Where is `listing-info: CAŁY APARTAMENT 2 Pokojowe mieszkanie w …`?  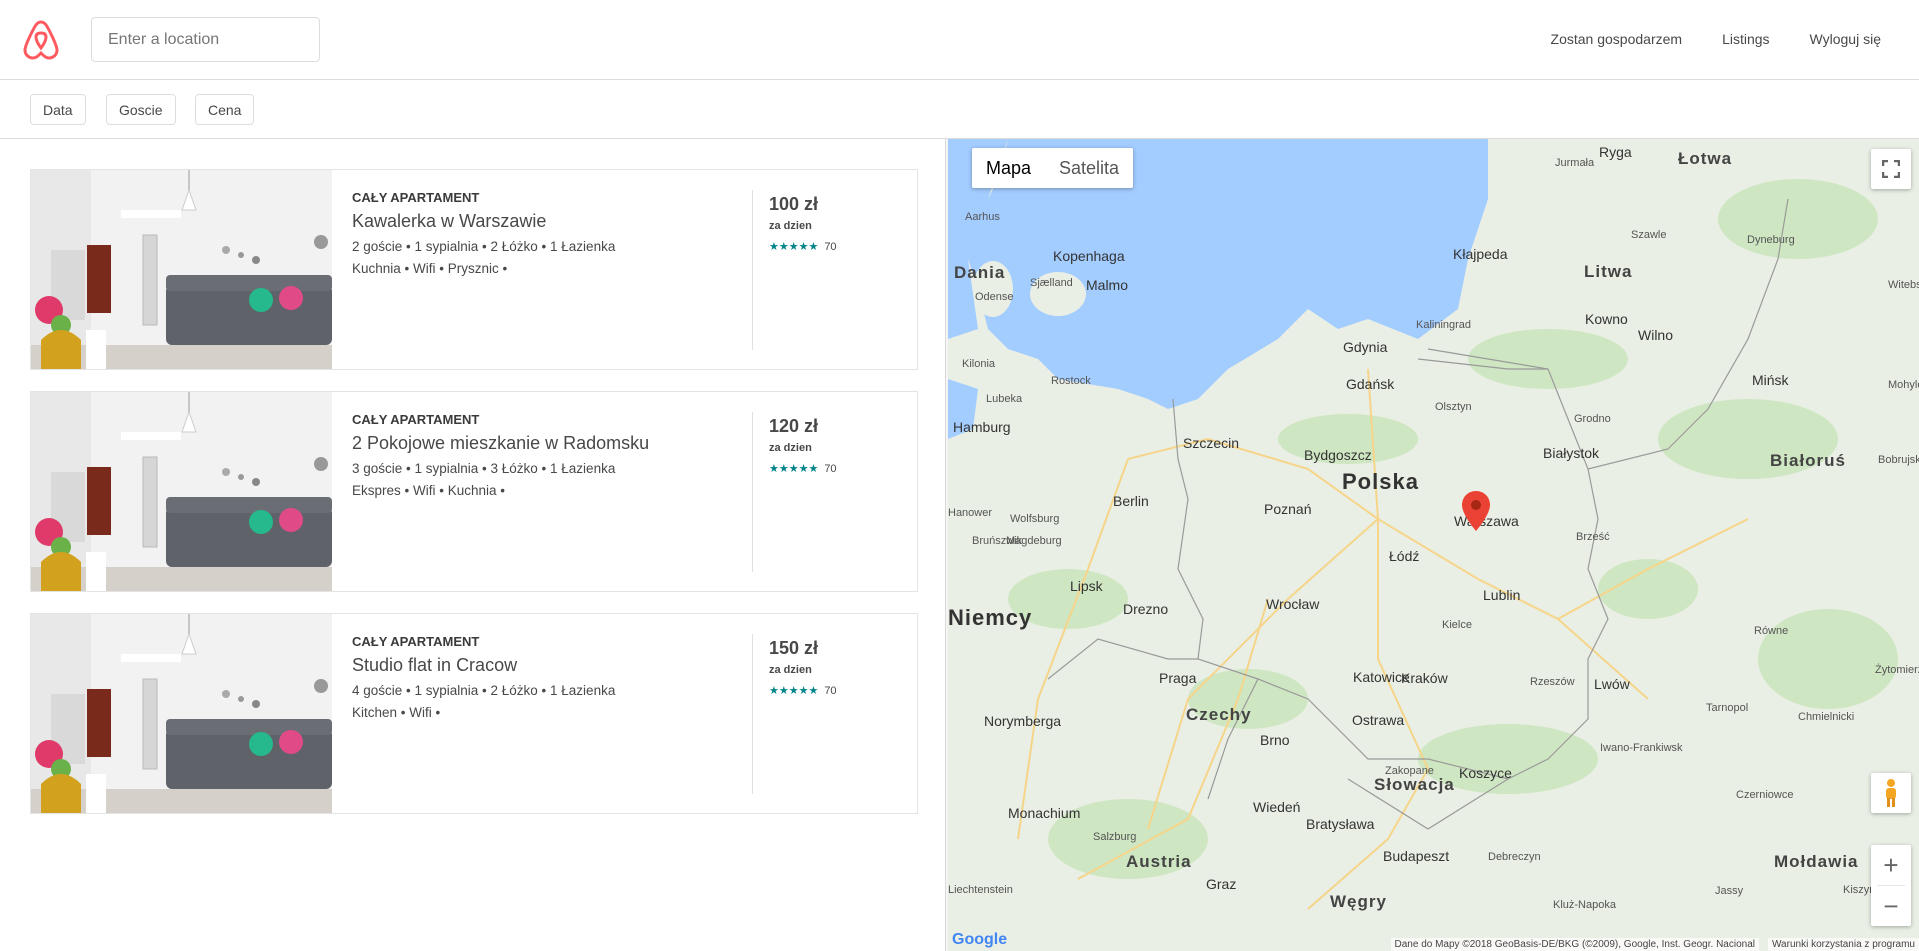
listing-info: CAŁY APARTAMENT 2 Pokojowe mieszkanie w … is located at coordinates (542, 455).